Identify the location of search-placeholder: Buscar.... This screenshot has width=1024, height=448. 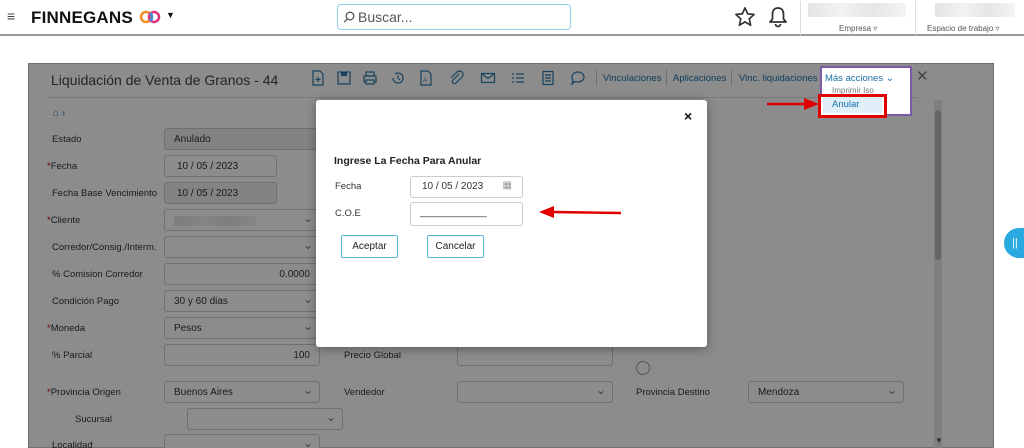
(385, 17).